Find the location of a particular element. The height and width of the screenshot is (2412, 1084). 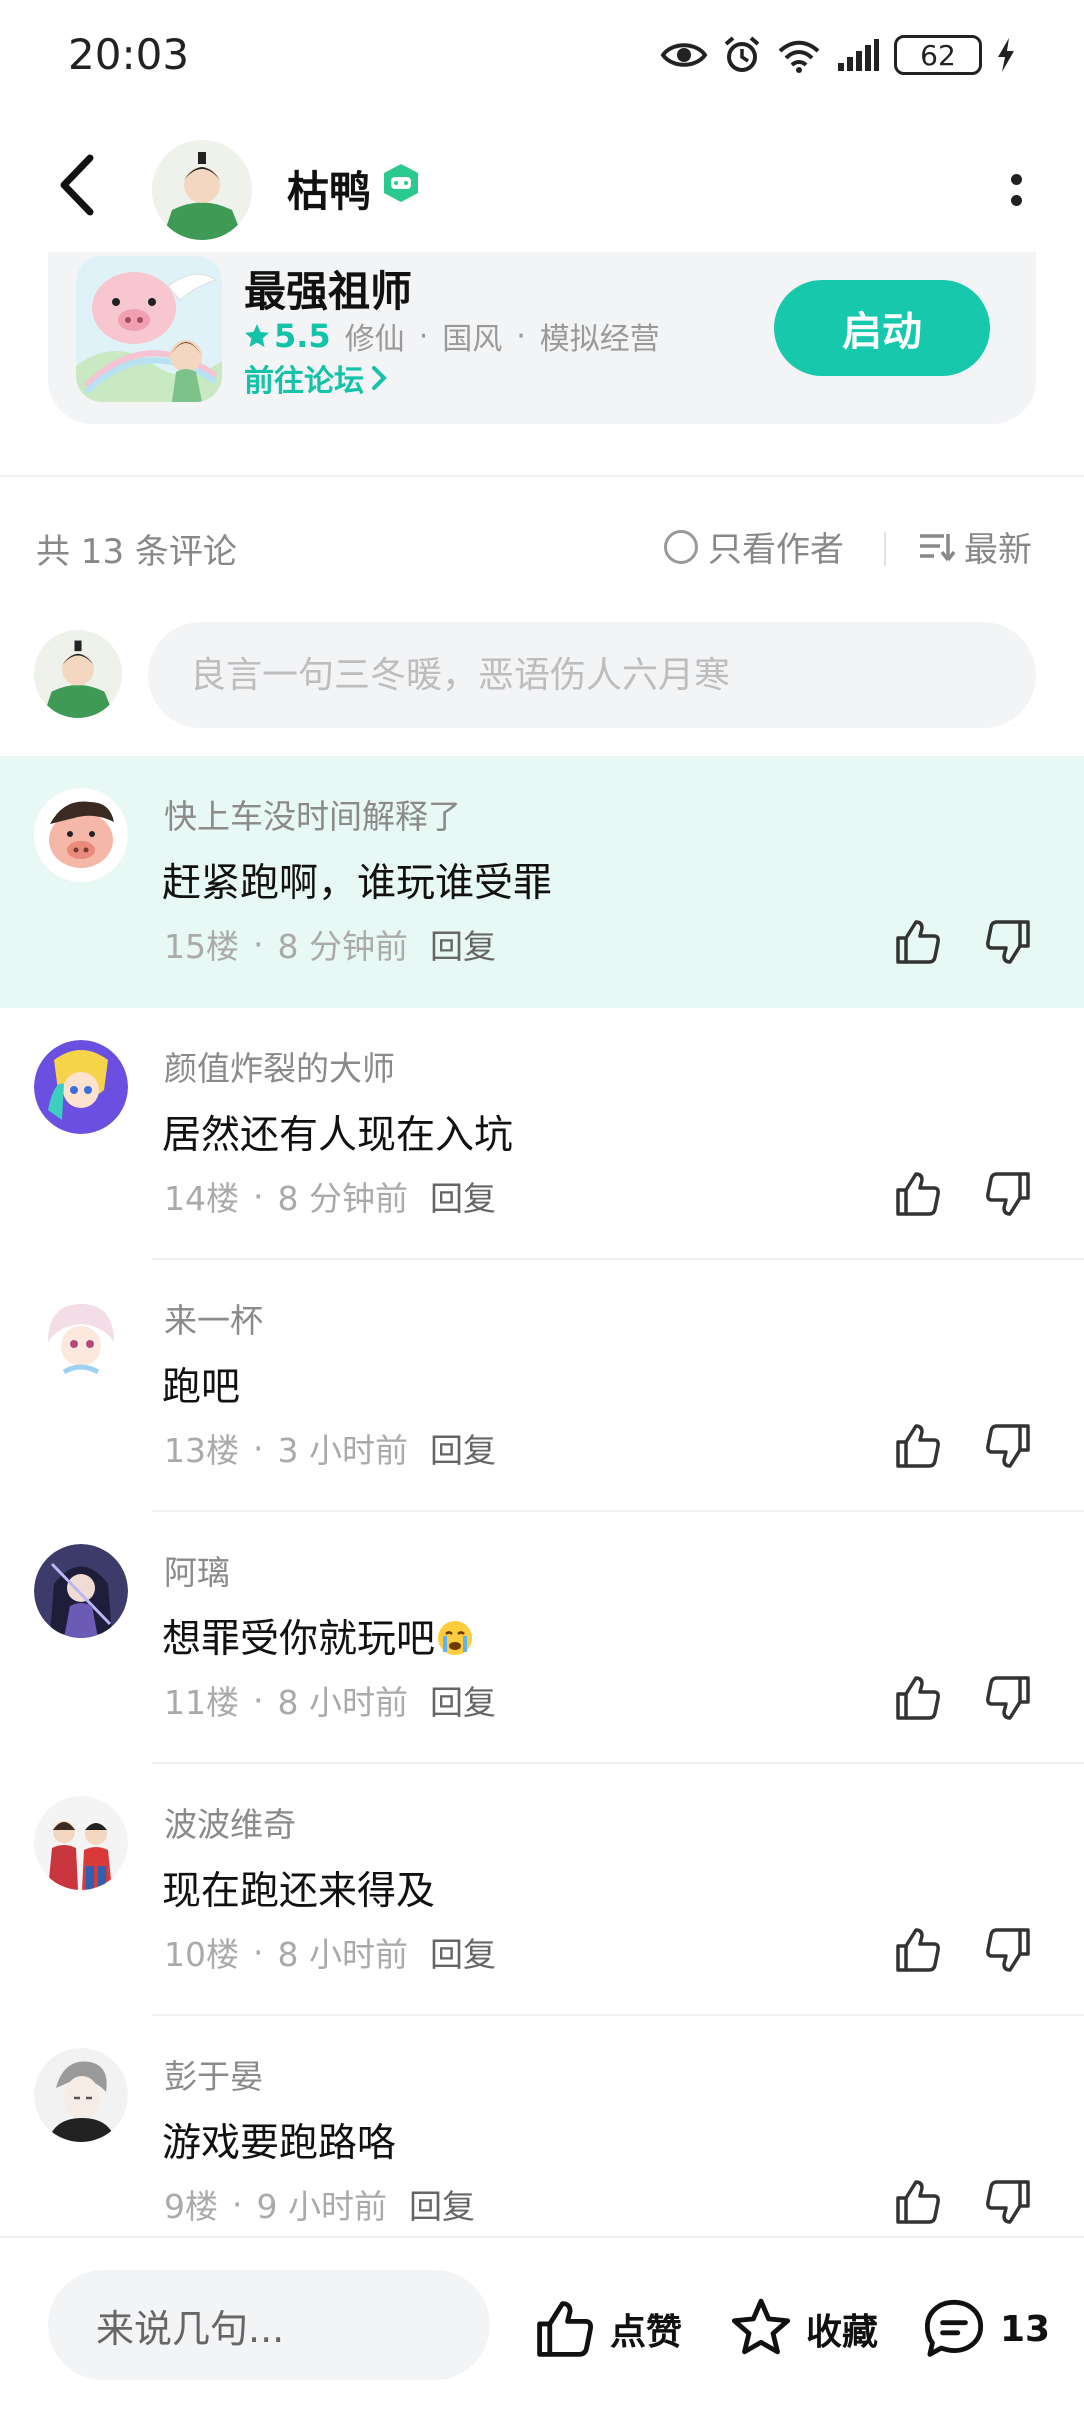

comment-meta: 14楼 · 8 分钟前 回复 is located at coordinates (330, 1196).